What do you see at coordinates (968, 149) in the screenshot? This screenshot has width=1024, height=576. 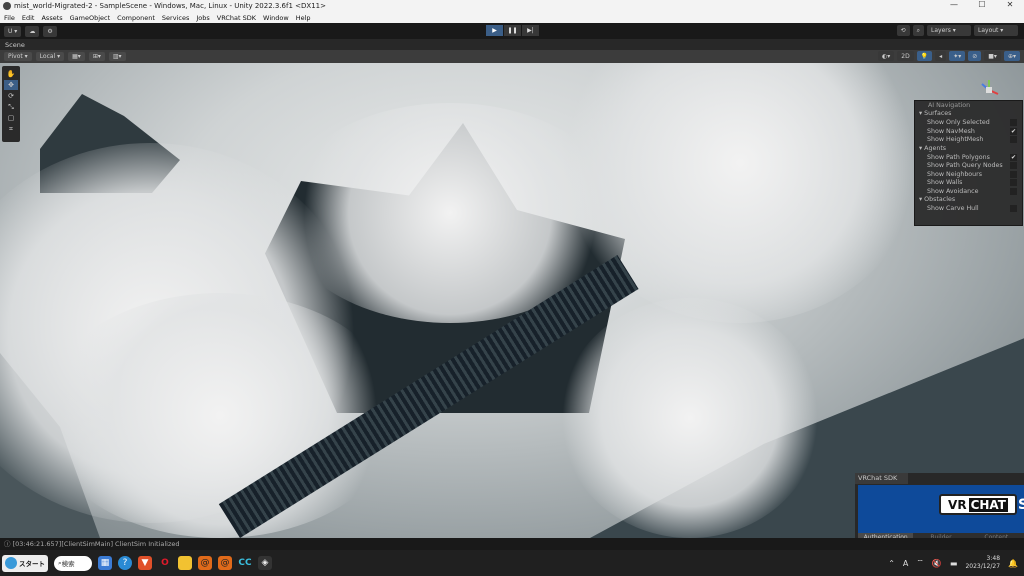 I see `section-agents: ▾ Agents` at bounding box center [968, 149].